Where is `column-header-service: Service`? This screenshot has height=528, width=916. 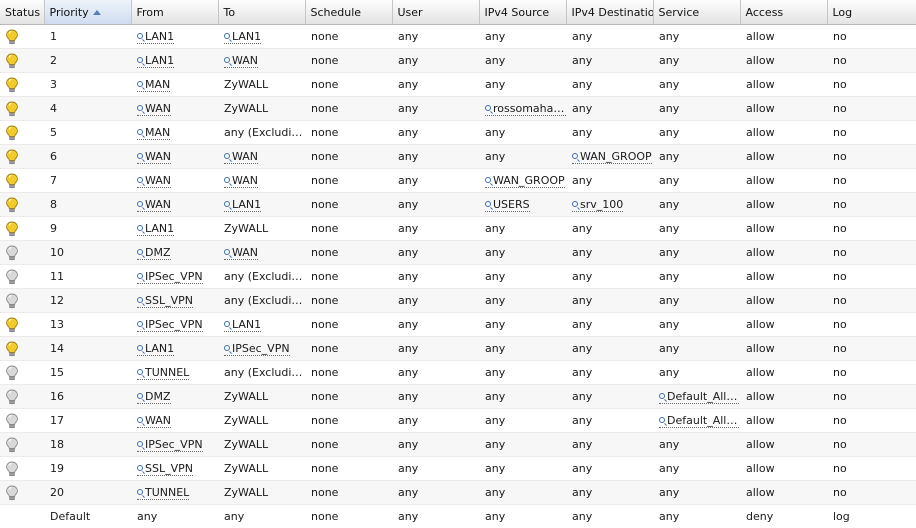
column-header-service: Service is located at coordinates (696, 12).